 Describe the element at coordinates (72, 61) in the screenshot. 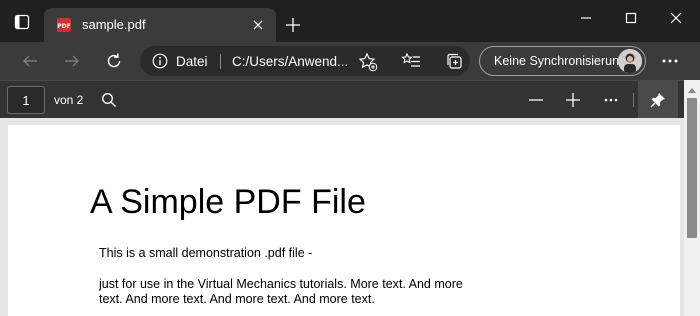

I see `forward-arrow-icon` at that location.